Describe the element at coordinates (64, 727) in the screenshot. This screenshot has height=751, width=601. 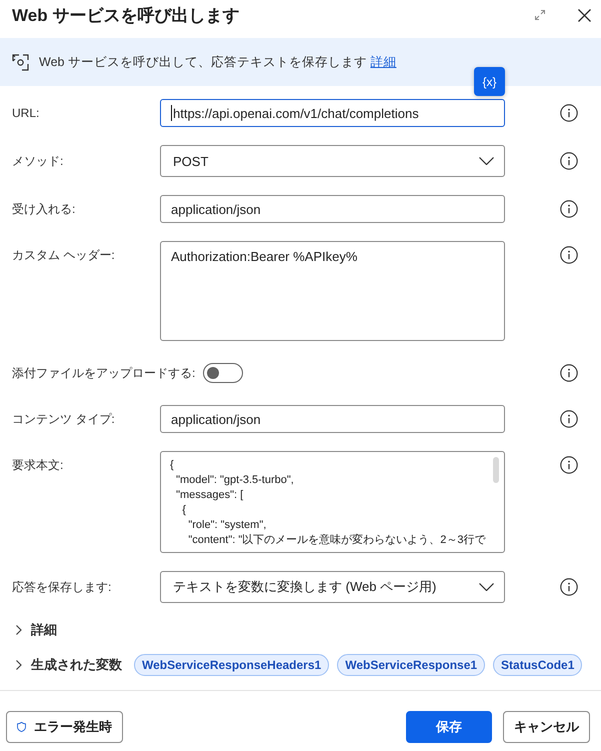
I see `error-handling-button: エラー発生時` at that location.